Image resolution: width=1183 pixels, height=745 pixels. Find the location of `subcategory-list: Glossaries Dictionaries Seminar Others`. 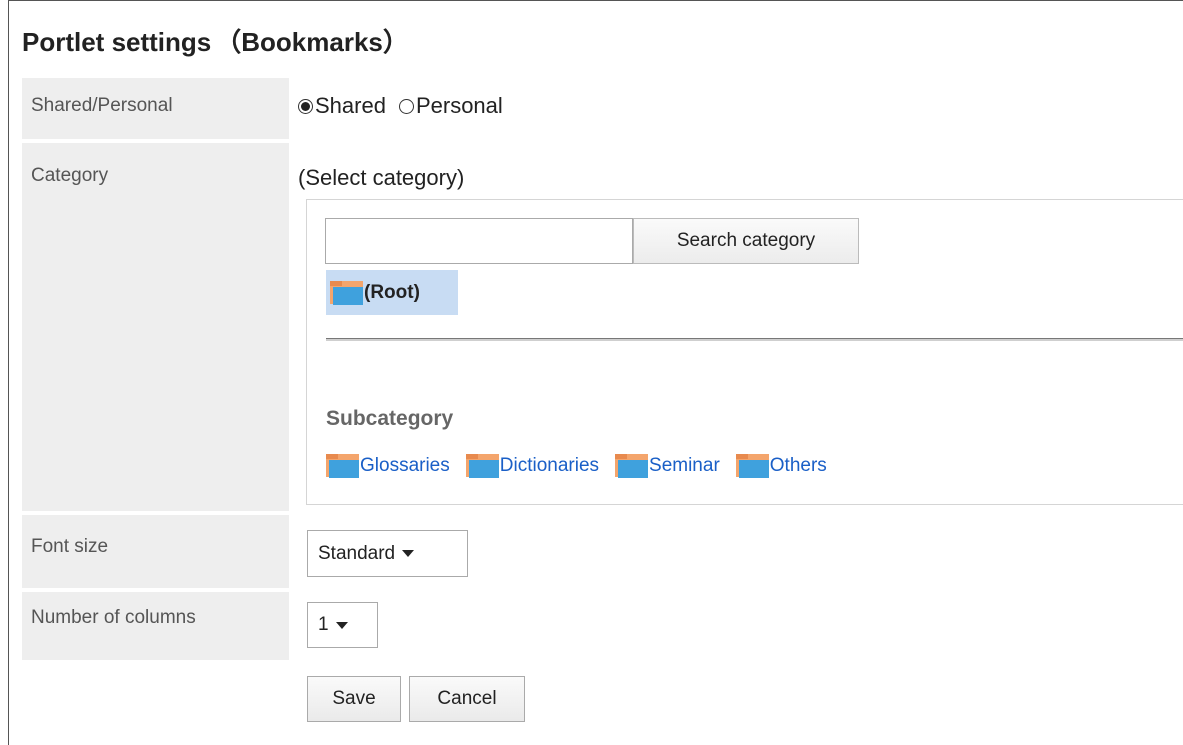

subcategory-list: Glossaries Dictionaries Seminar Others is located at coordinates (584, 466).